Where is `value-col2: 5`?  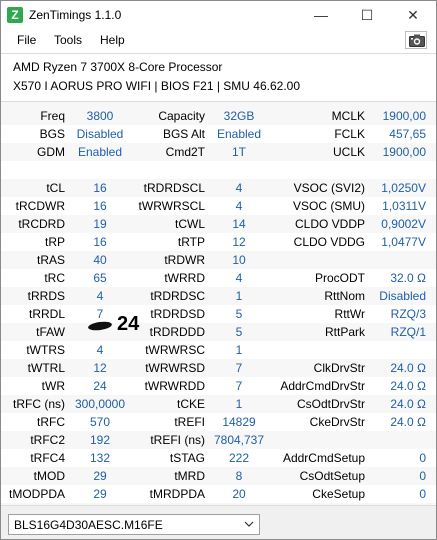 value-col2: 5 is located at coordinates (239, 314).